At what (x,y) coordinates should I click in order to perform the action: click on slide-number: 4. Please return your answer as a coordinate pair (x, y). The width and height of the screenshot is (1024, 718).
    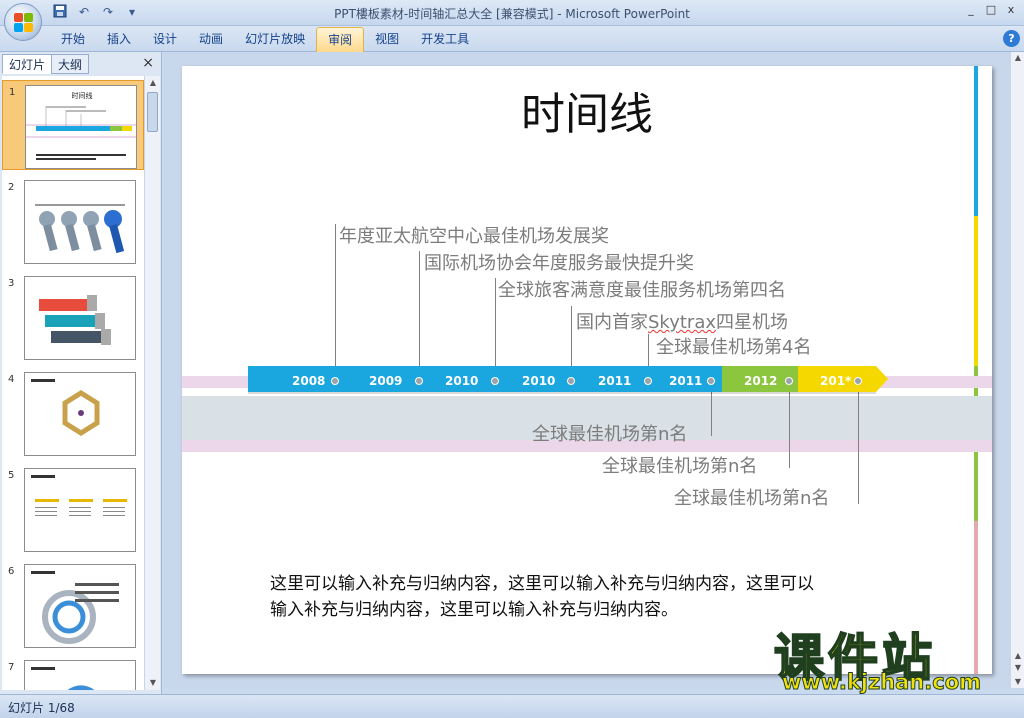
    Looking at the image, I should click on (11, 379).